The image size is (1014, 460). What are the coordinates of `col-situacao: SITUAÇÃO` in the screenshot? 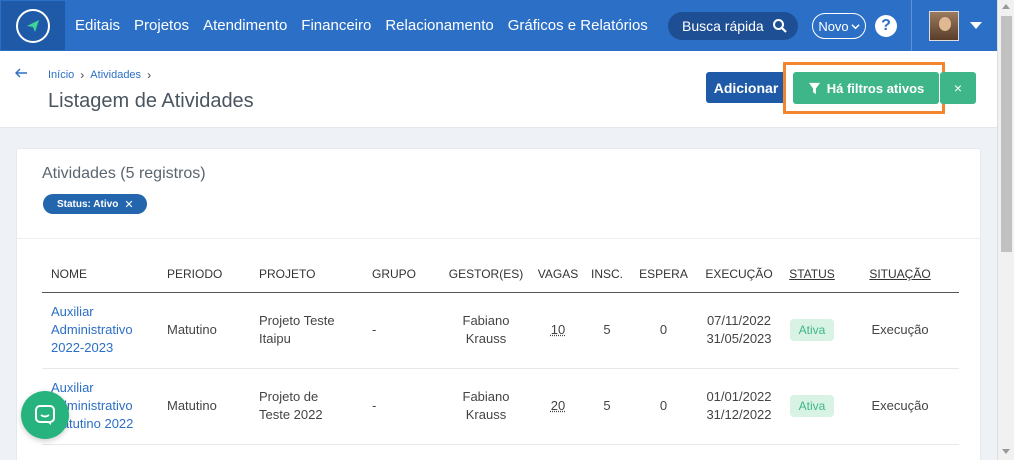 It's located at (900, 275).